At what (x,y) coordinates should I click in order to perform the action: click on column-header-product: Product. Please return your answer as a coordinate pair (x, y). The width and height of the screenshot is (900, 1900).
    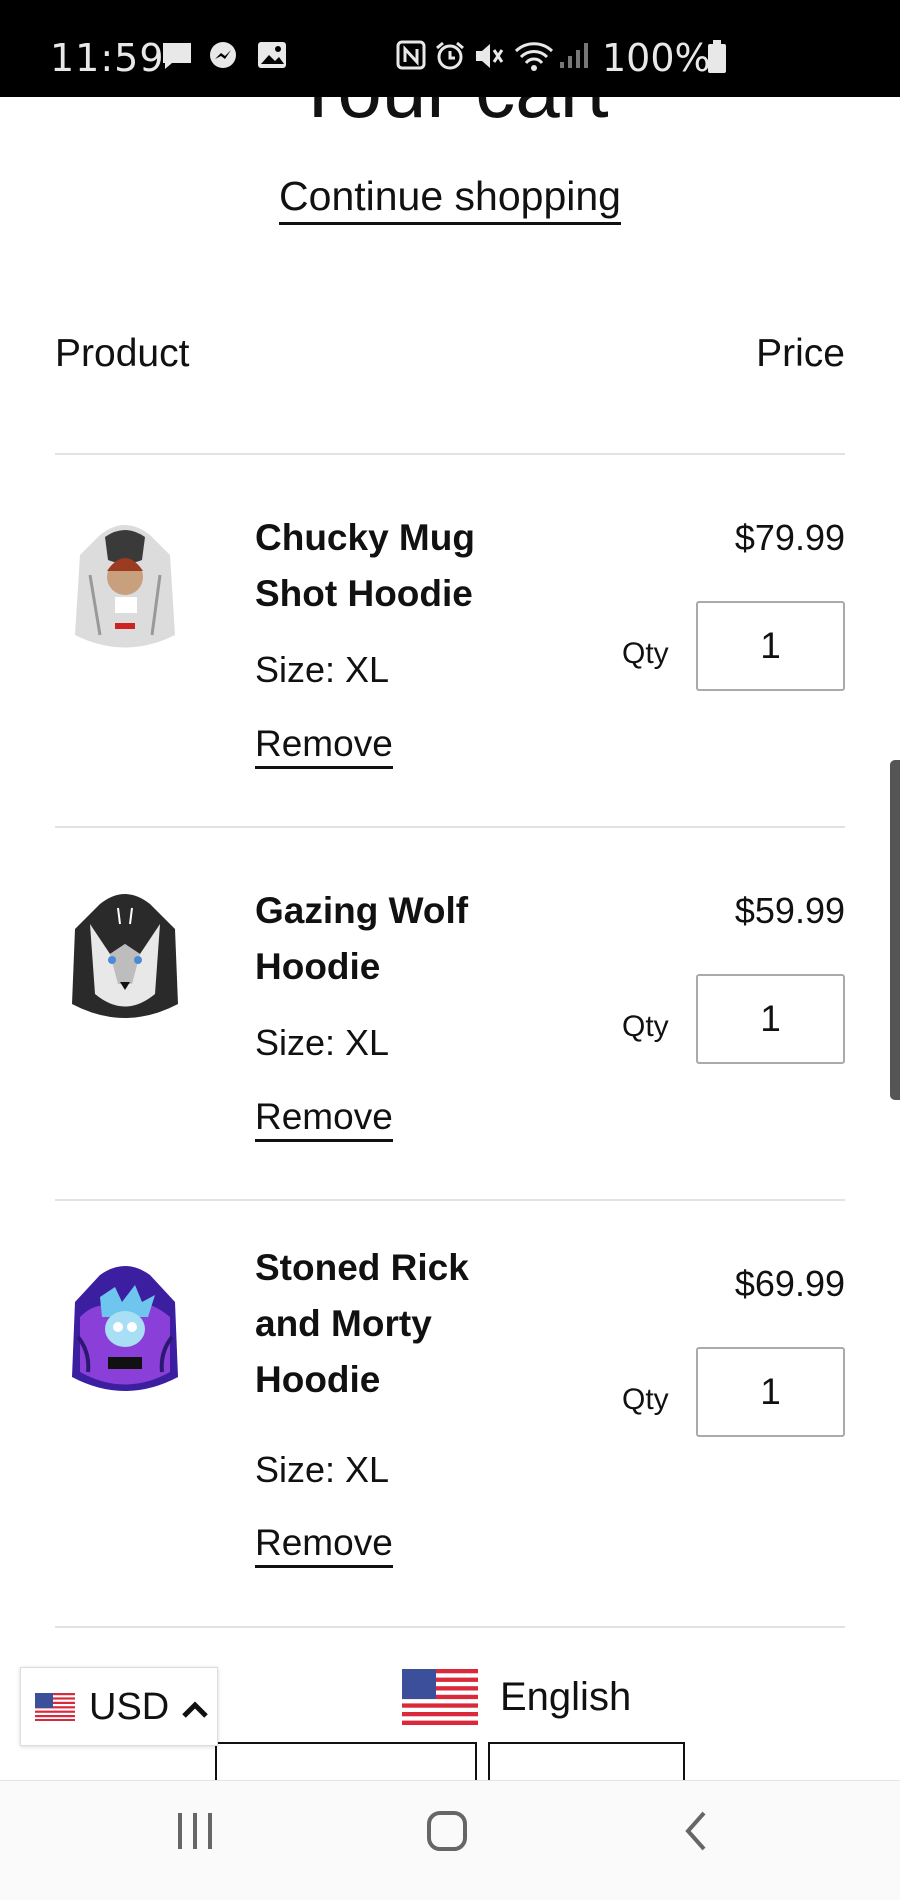
    Looking at the image, I should click on (122, 353).